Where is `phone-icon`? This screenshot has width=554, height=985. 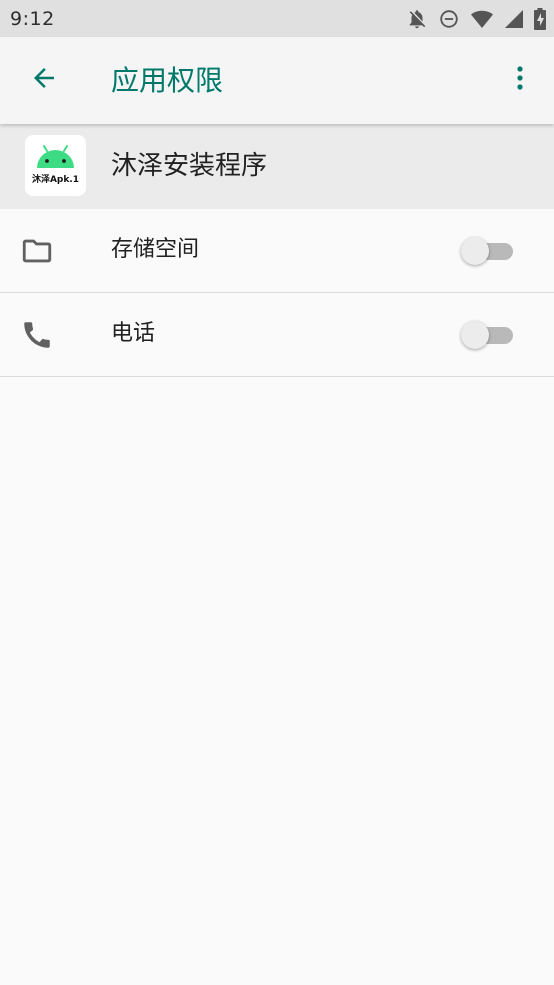 phone-icon is located at coordinates (37, 335).